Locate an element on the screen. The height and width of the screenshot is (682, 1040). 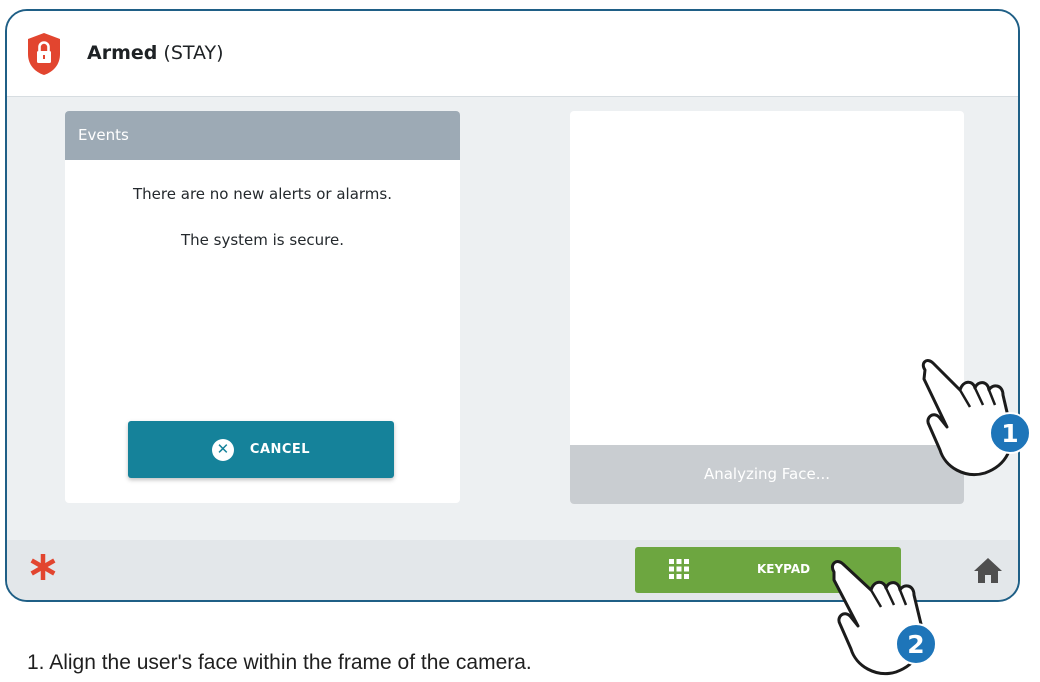
cancel-button: ✕ CANCEL is located at coordinates (261, 449).